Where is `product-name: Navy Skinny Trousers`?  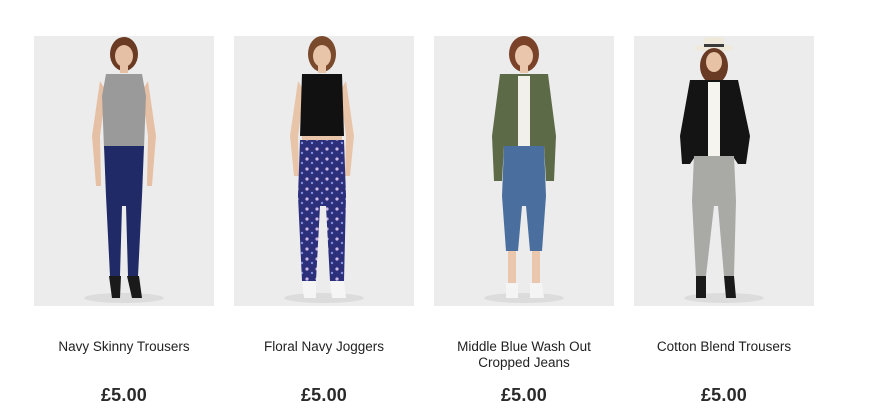 product-name: Navy Skinny Trousers is located at coordinates (124, 356).